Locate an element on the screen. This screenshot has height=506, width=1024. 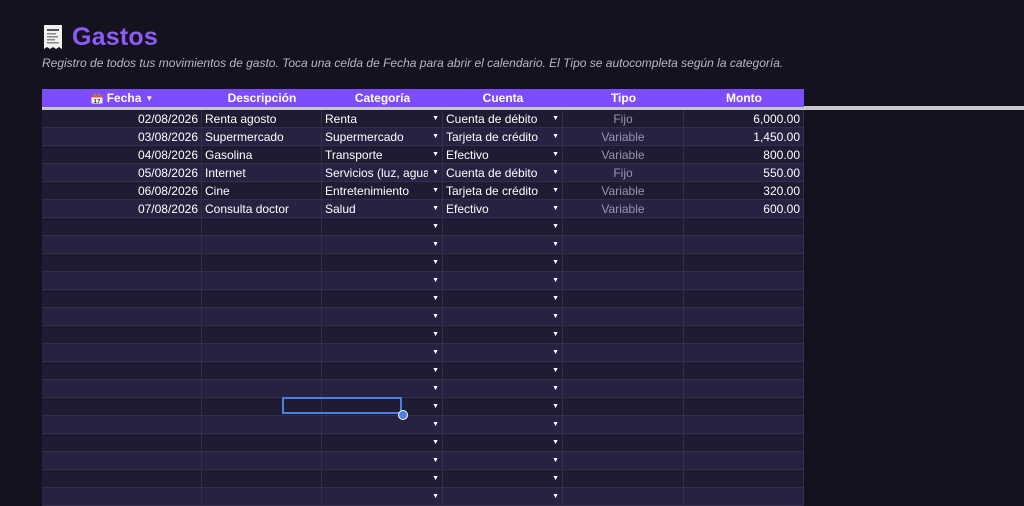
sort-down-icon: ▼ is located at coordinates (149, 98).